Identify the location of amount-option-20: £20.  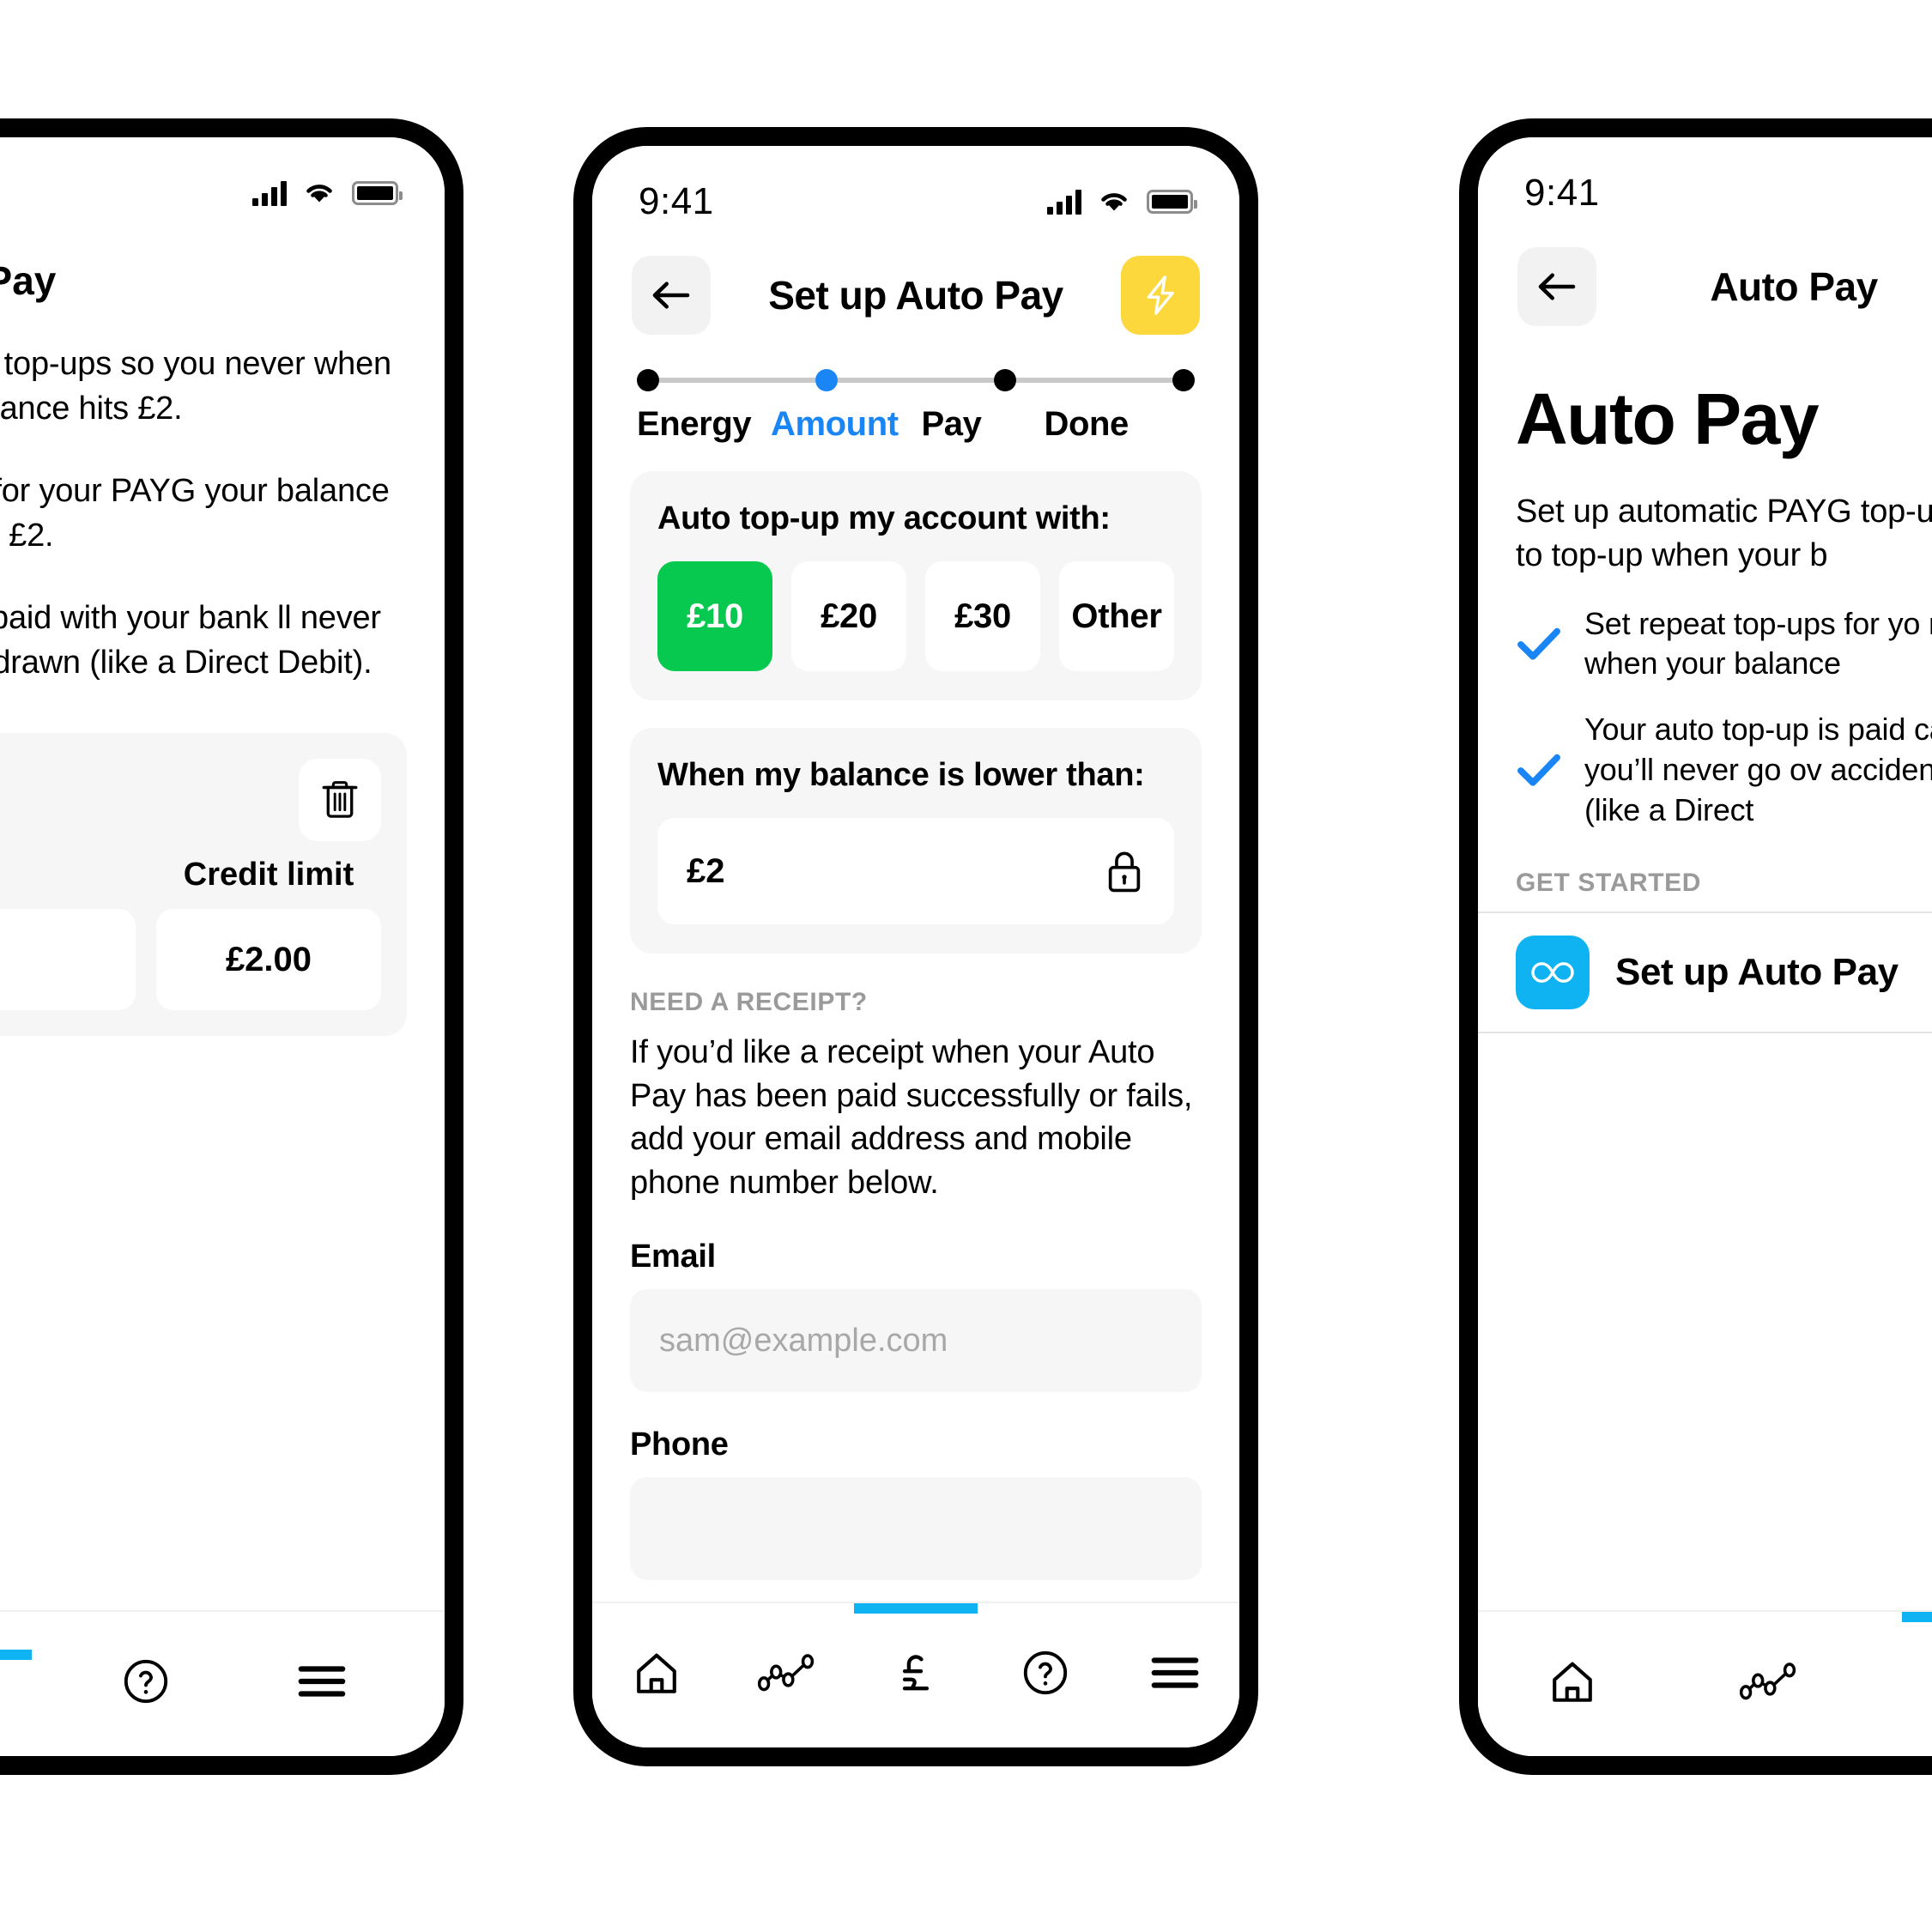
(849, 616).